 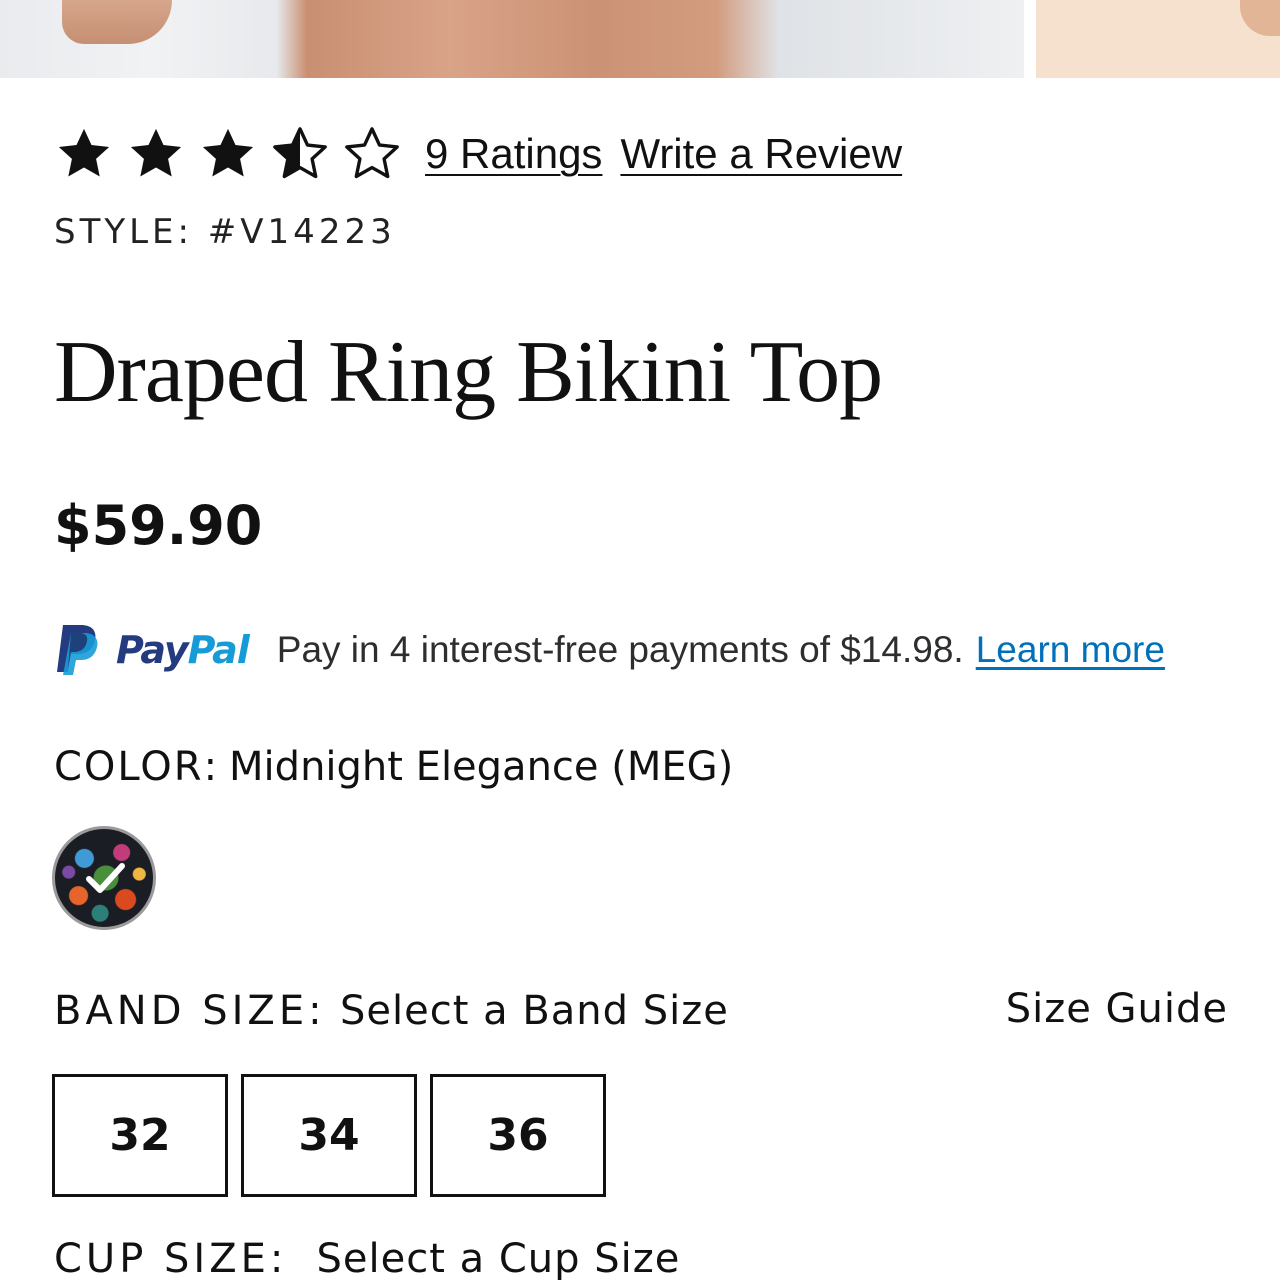 I want to click on paypal-wordmark: PayPal, so click(x=183, y=650).